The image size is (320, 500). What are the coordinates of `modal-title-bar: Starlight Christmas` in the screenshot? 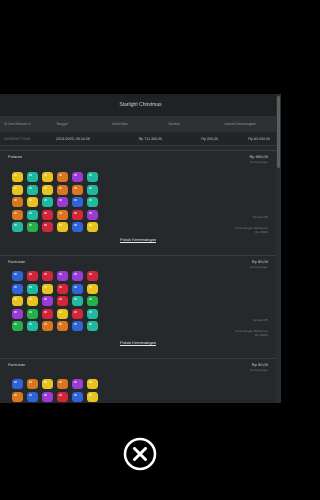 It's located at (140, 105).